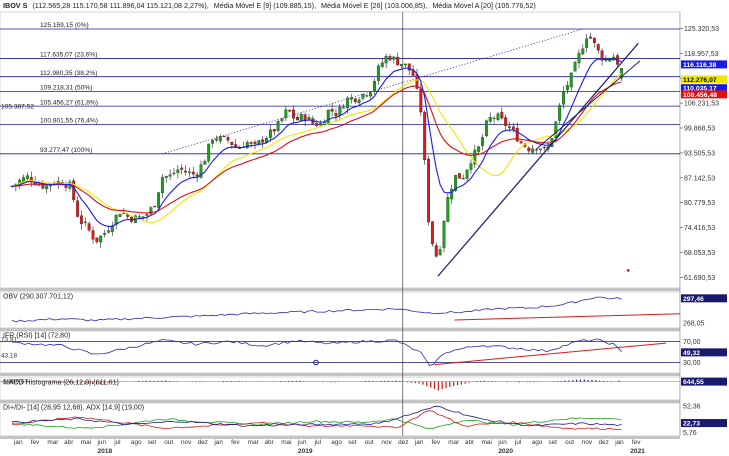  I want to click on rsi-tick-30: 30,00, so click(692, 363).